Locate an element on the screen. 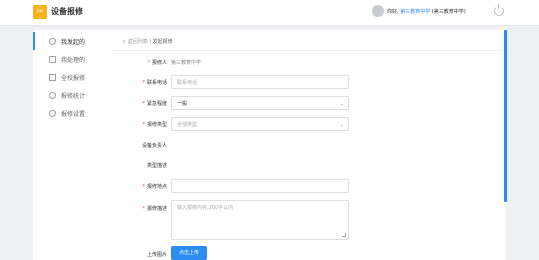  power-icon is located at coordinates (499, 10).